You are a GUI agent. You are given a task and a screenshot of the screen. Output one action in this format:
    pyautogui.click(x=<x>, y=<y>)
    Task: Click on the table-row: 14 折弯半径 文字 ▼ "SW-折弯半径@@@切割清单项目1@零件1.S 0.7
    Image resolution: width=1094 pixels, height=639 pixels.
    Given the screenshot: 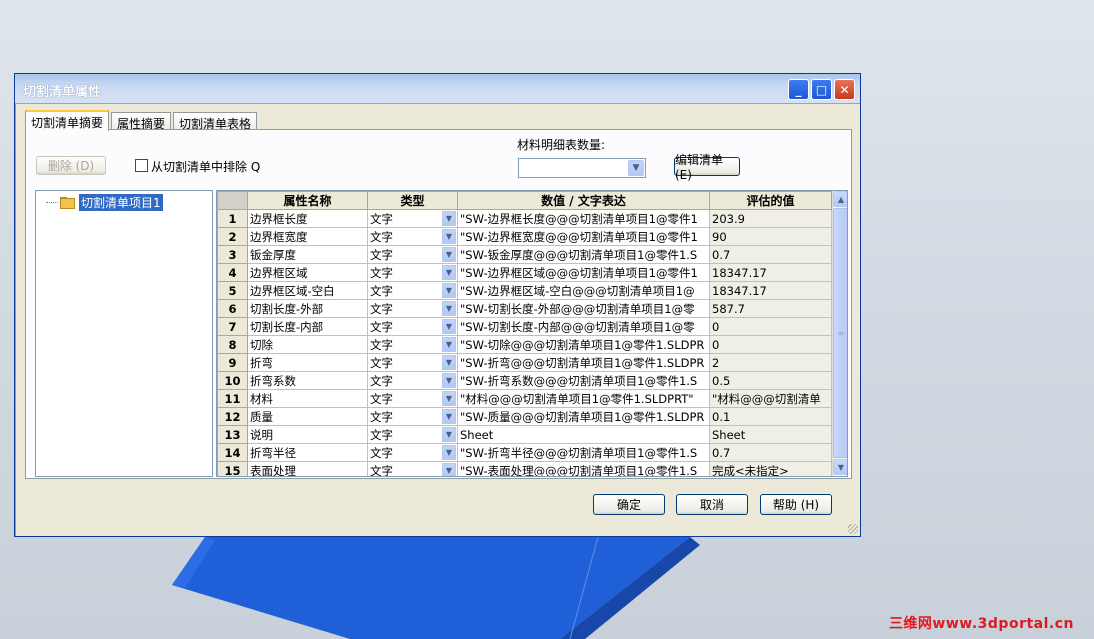 What is the action you would take?
    pyautogui.click(x=524, y=452)
    